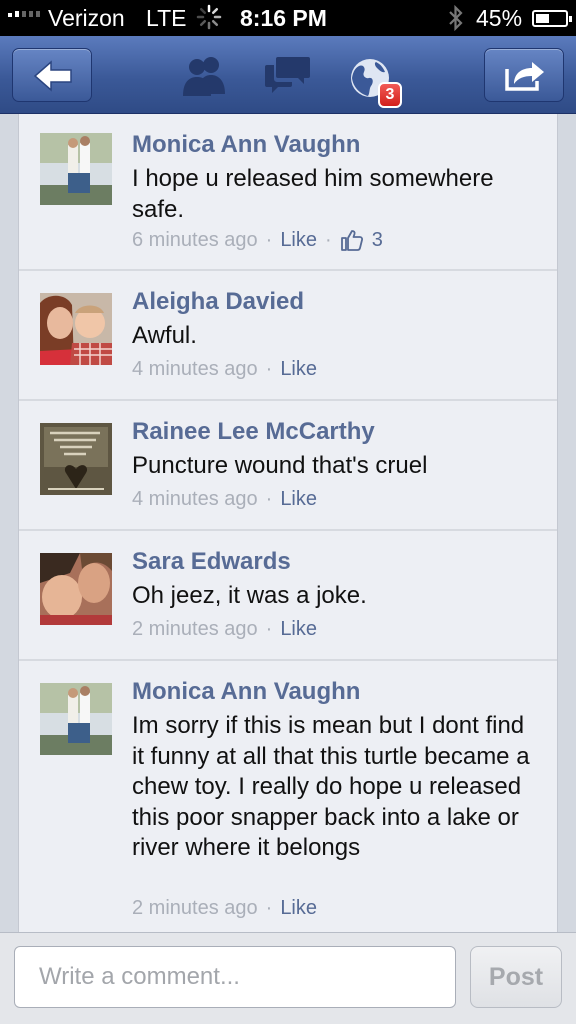 The height and width of the screenshot is (1024, 576). What do you see at coordinates (499, 18) in the screenshot?
I see `battery-percentage: 45%` at bounding box center [499, 18].